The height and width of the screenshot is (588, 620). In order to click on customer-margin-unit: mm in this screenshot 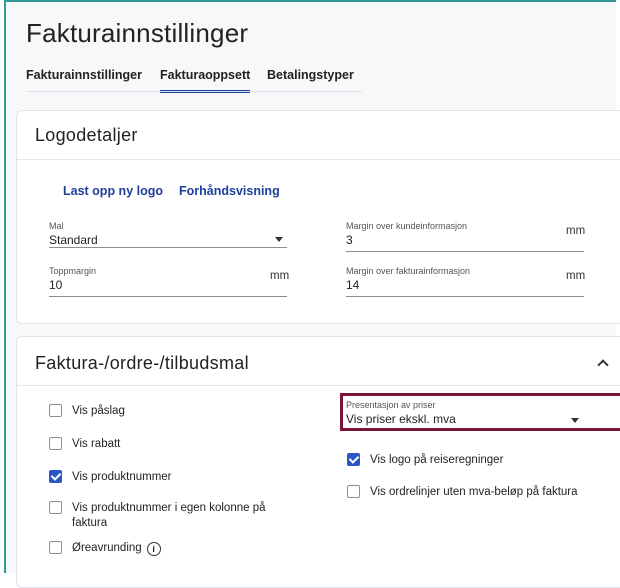, I will do `click(576, 231)`.